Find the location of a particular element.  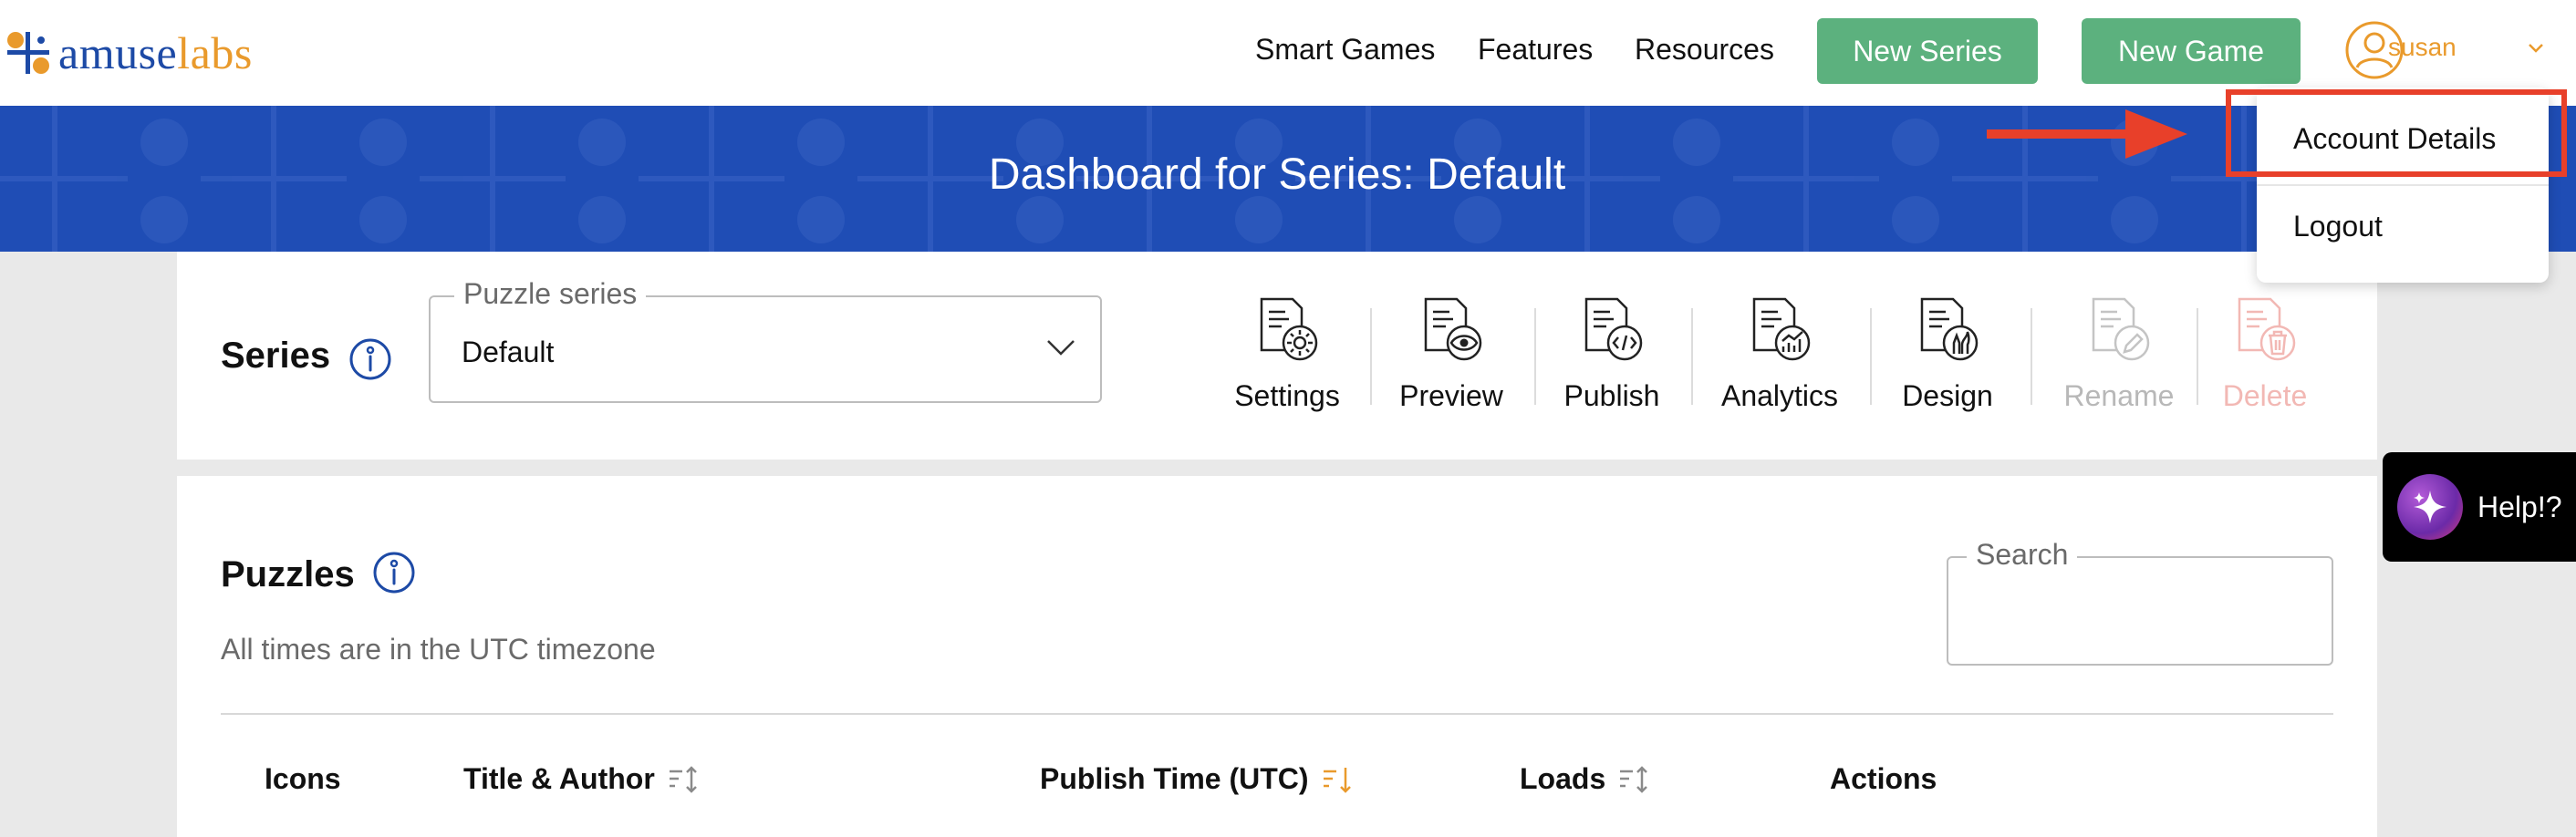

doc-eye-icon is located at coordinates (1453, 329).